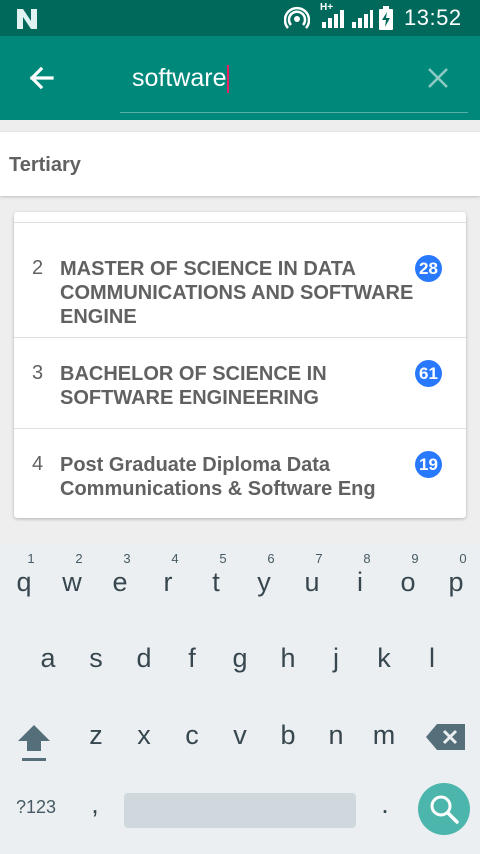  I want to click on count-badge: 61, so click(428, 373).